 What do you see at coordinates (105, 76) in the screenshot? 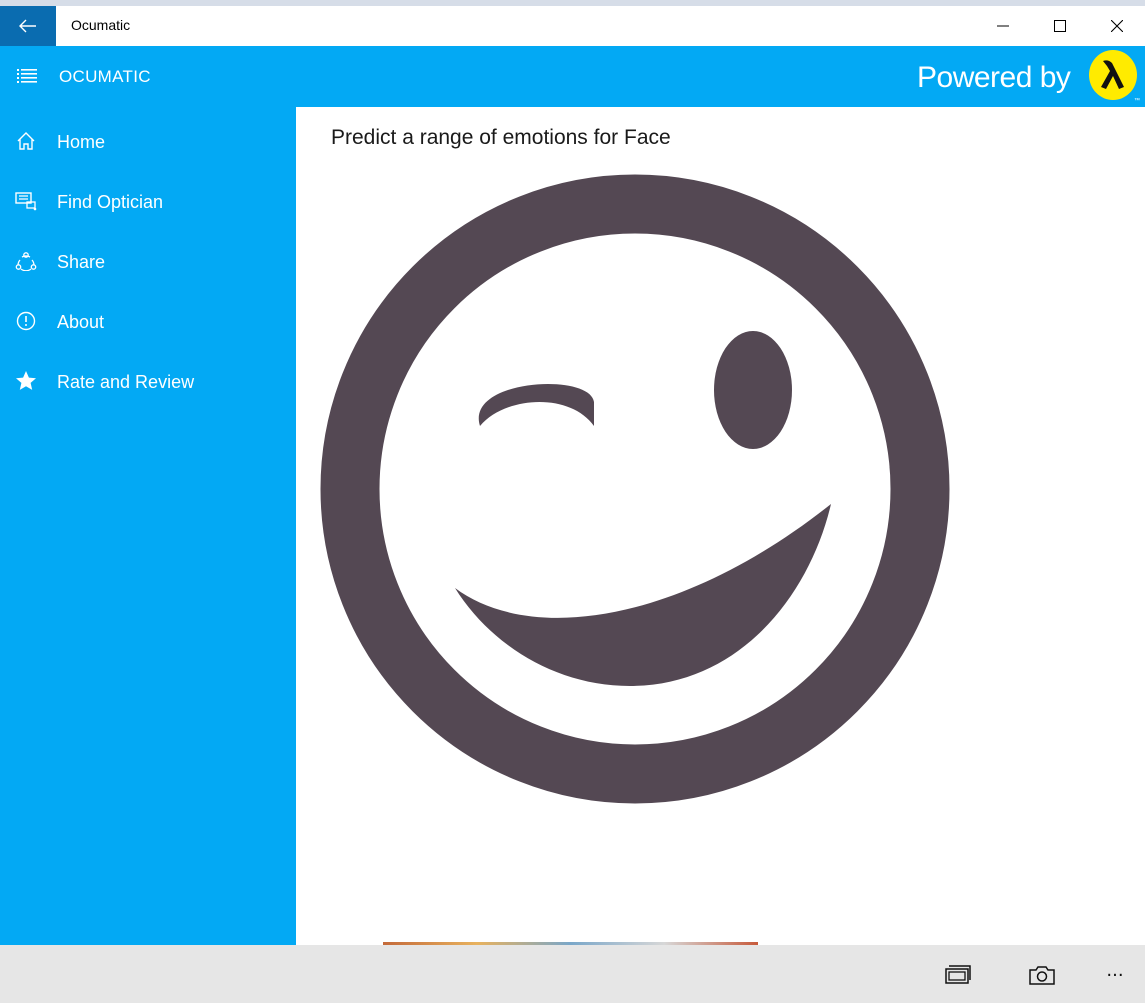
I see `app-name: OCUMATIC` at bounding box center [105, 76].